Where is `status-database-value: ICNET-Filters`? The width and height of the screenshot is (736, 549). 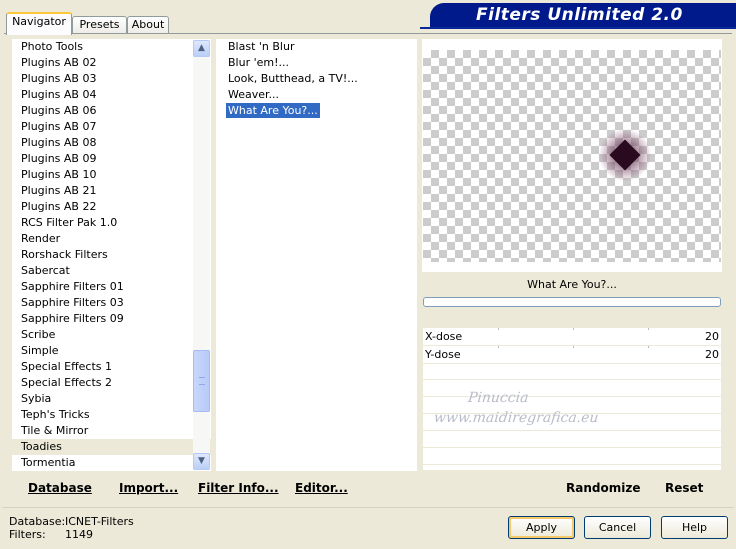 status-database-value: ICNET-Filters is located at coordinates (99, 521).